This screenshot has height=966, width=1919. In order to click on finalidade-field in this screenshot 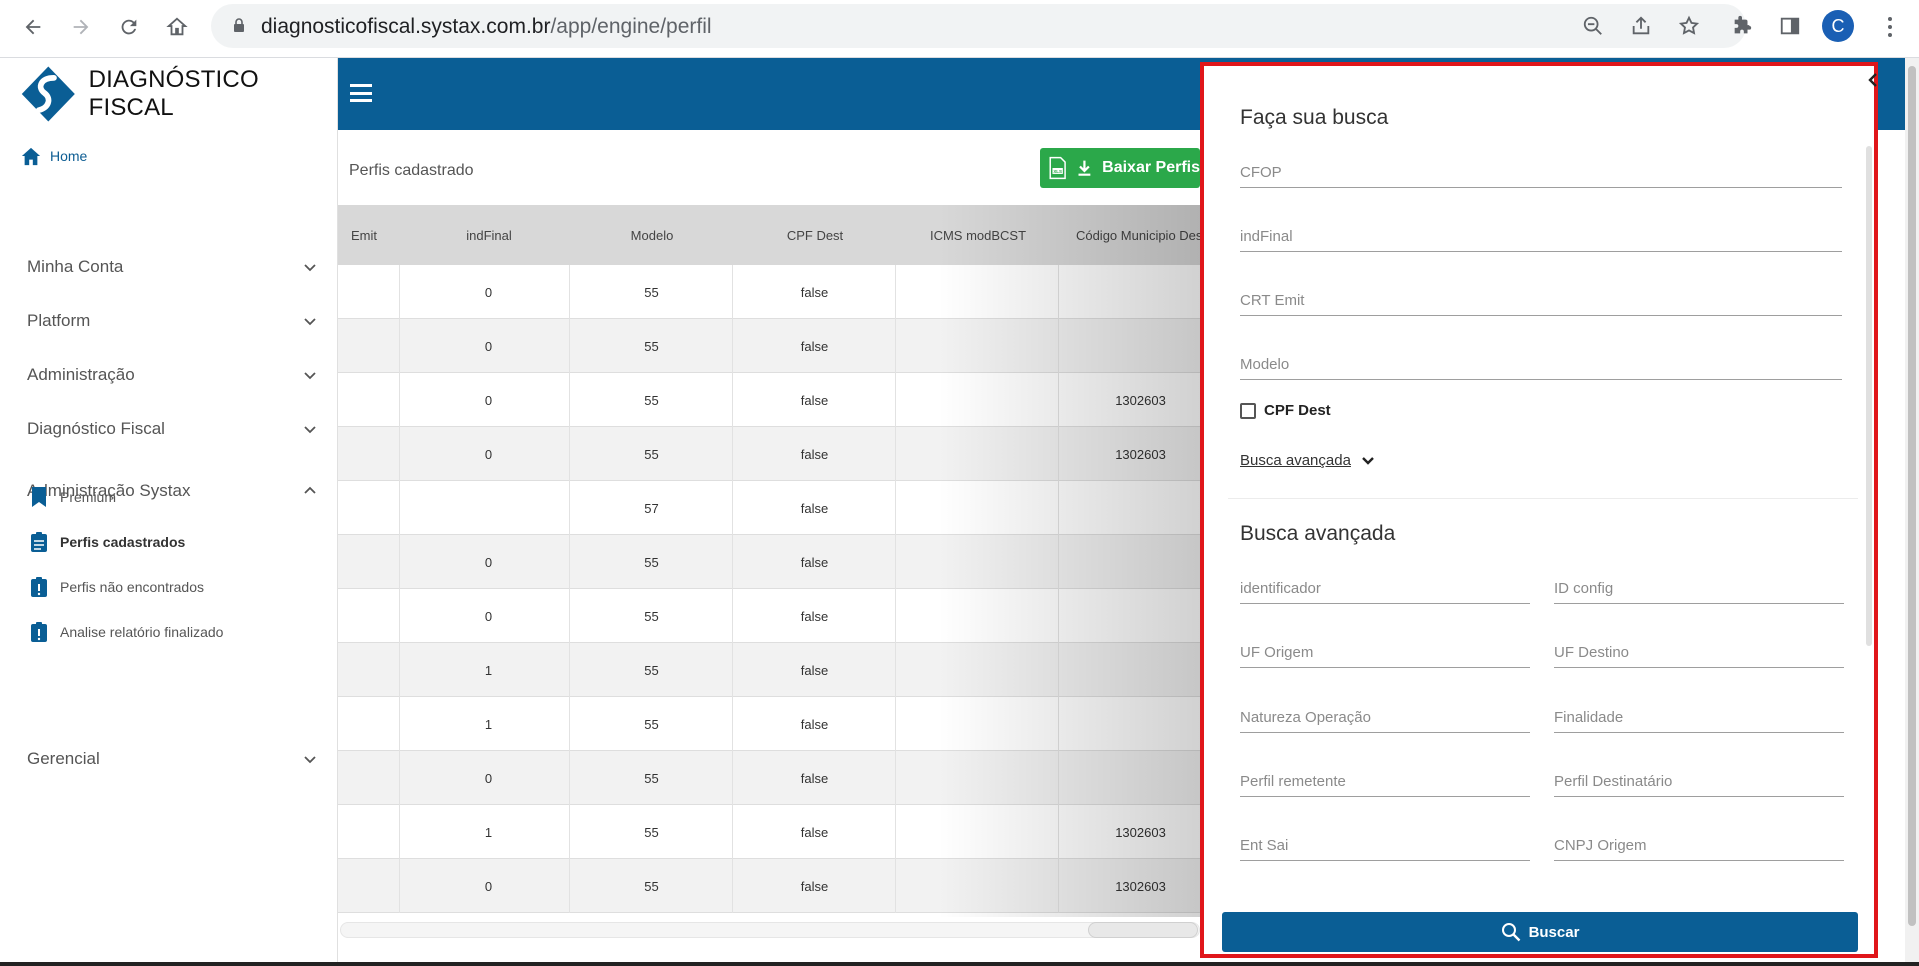, I will do `click(1699, 718)`.